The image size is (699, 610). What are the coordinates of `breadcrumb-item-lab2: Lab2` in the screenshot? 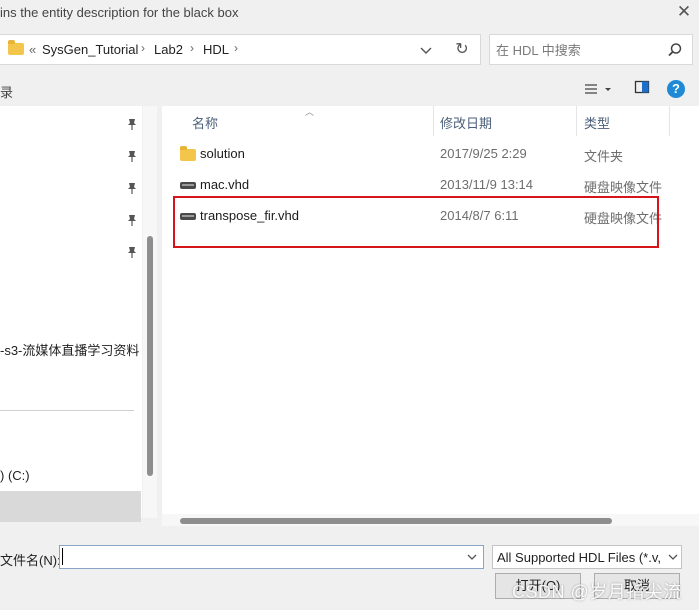 It's located at (168, 49).